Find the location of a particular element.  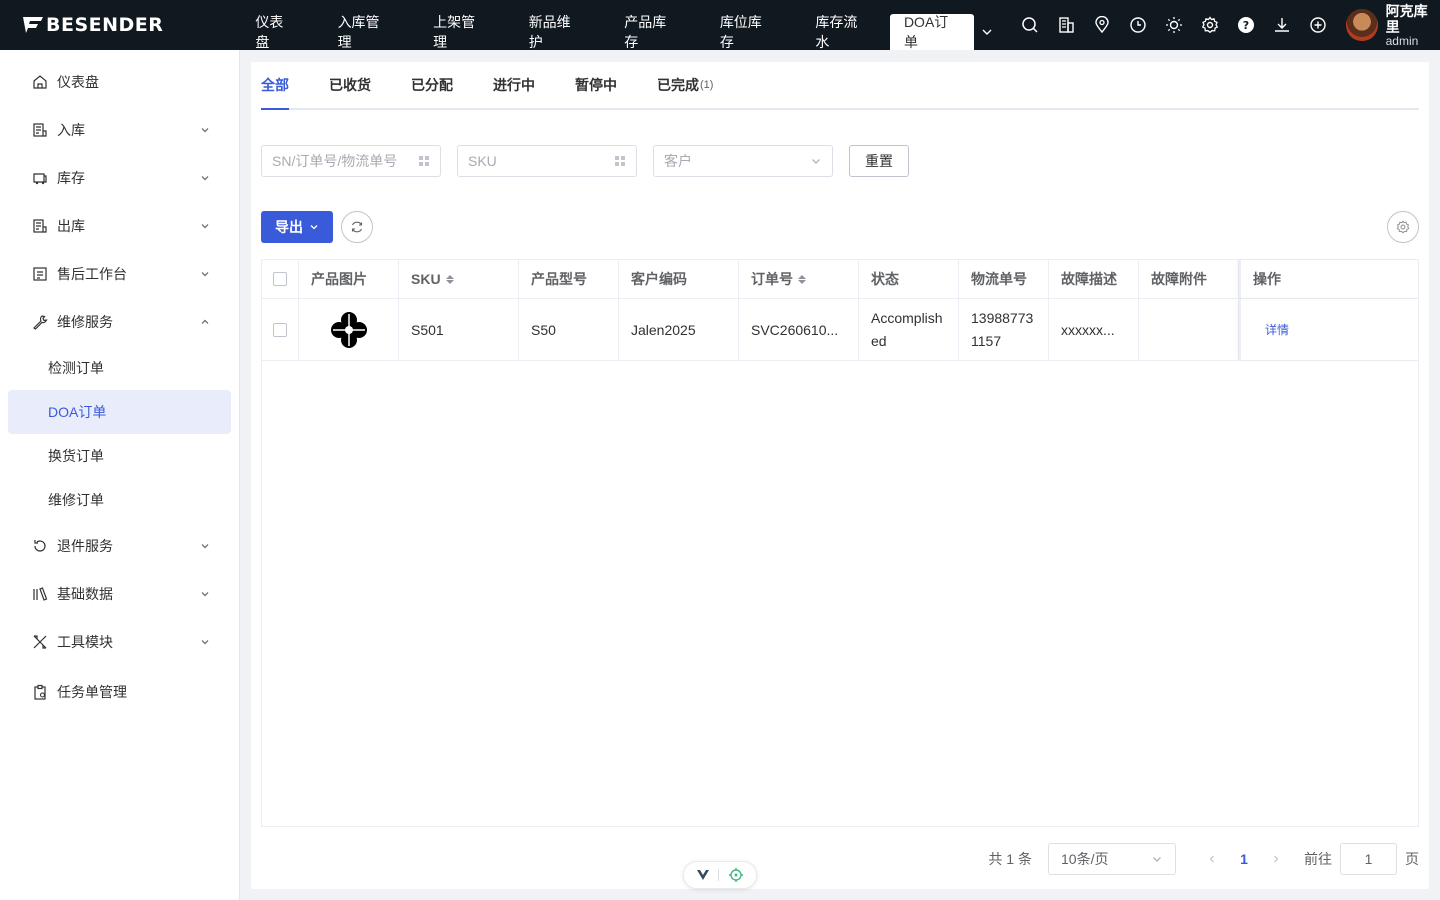

prev-page-button is located at coordinates (1212, 859).